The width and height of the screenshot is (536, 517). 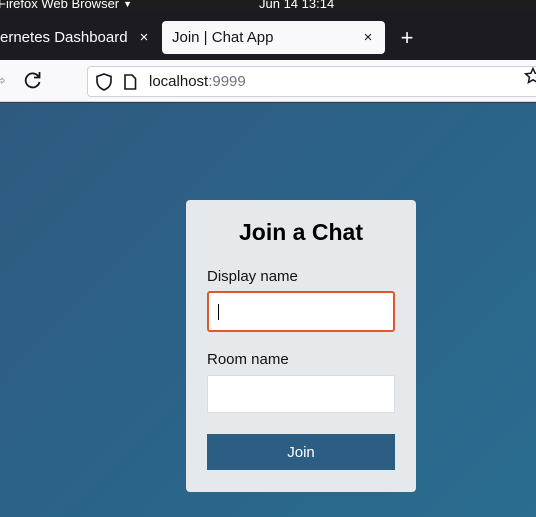 I want to click on bookmark-star-icon, so click(x=530, y=76).